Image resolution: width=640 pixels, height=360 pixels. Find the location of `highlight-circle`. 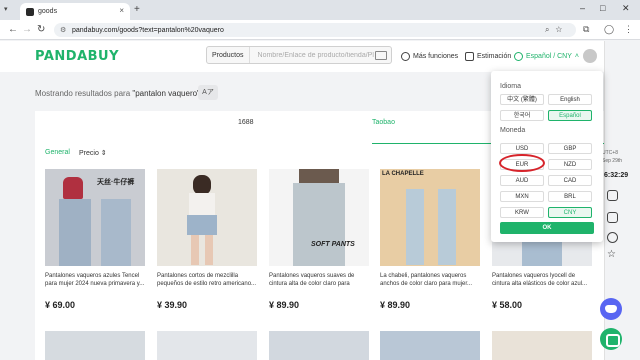

highlight-circle is located at coordinates (522, 163).